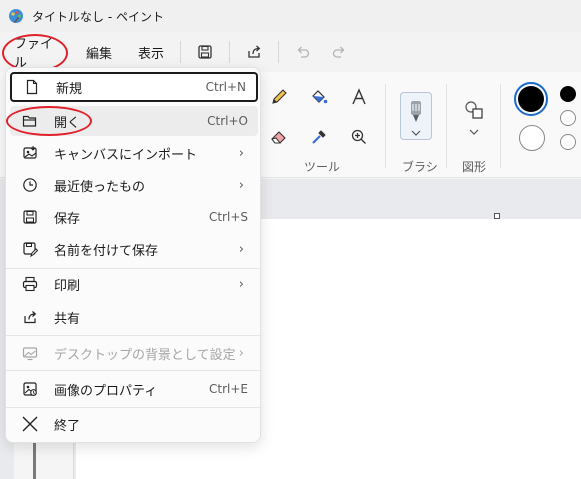 The width and height of the screenshot is (581, 479). What do you see at coordinates (134, 217) in the screenshot?
I see `menu-item-save: 保存 Ctrl+S` at bounding box center [134, 217].